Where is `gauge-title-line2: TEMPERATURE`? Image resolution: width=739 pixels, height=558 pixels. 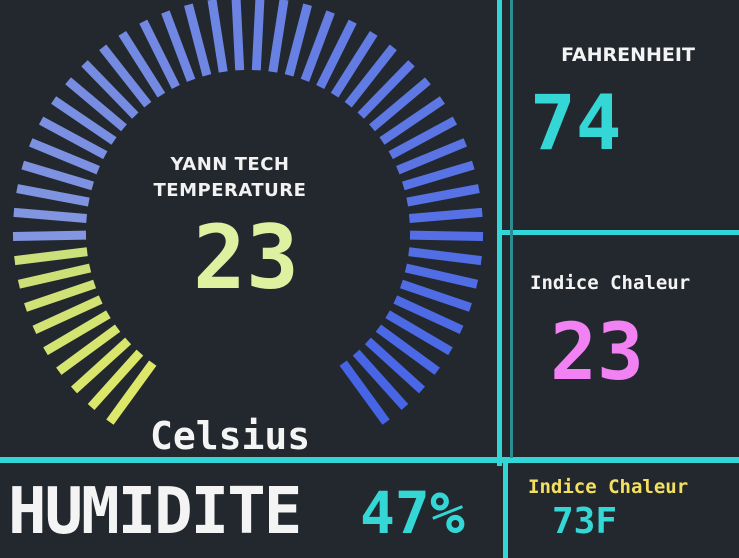 gauge-title-line2: TEMPERATURE is located at coordinates (230, 190).